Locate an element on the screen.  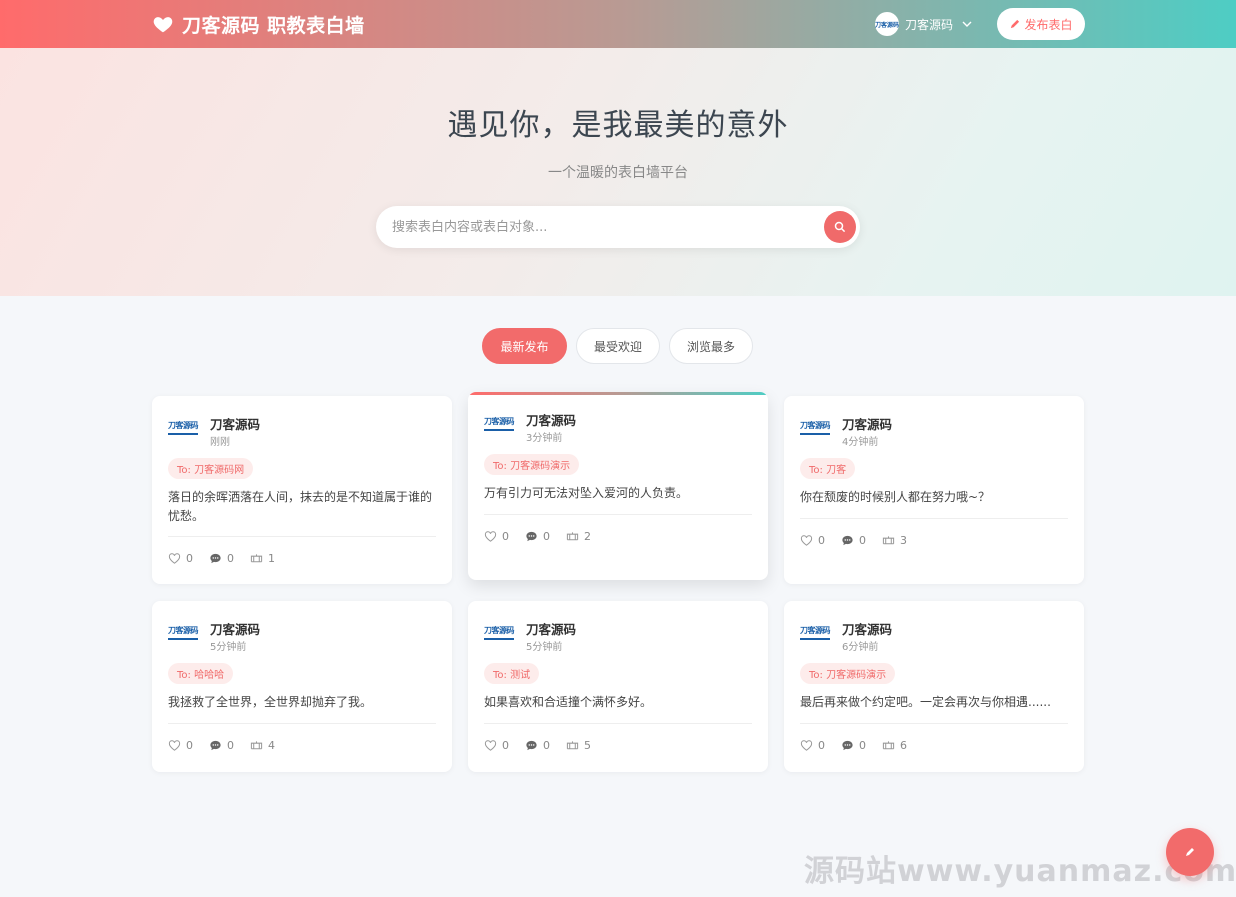
view-count: 5 is located at coordinates (587, 745).